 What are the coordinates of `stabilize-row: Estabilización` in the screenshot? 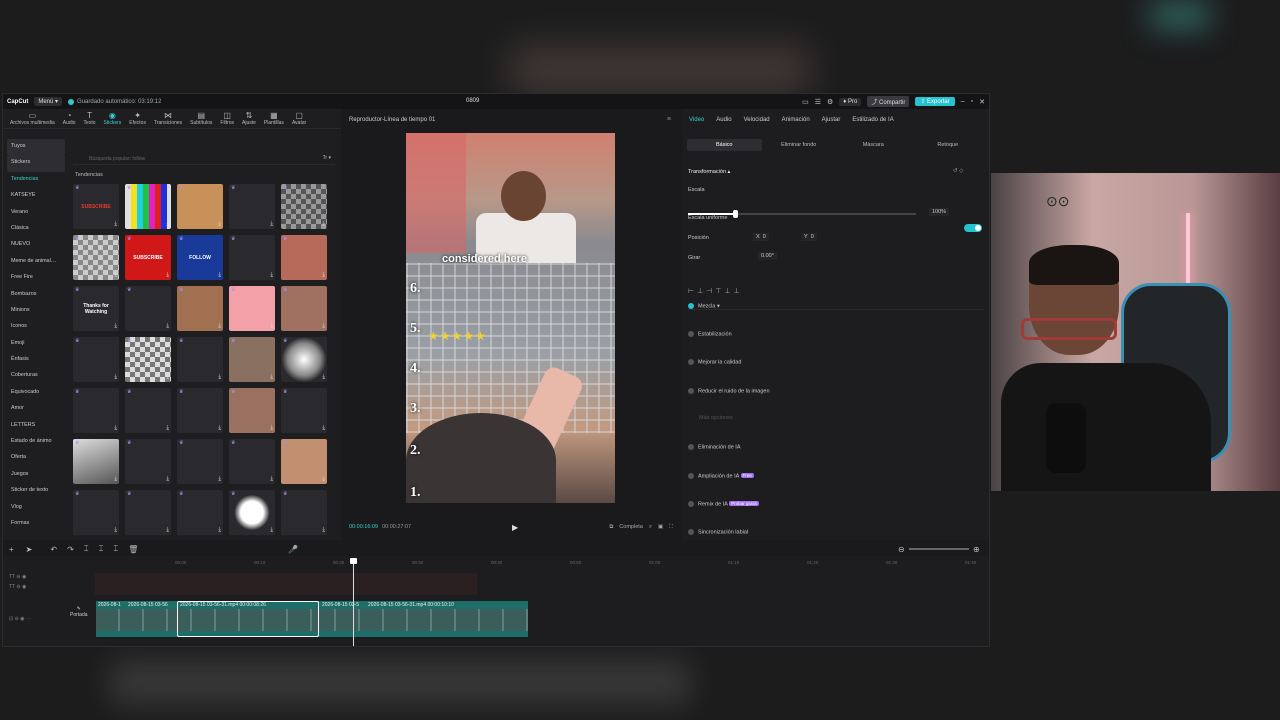 It's located at (710, 334).